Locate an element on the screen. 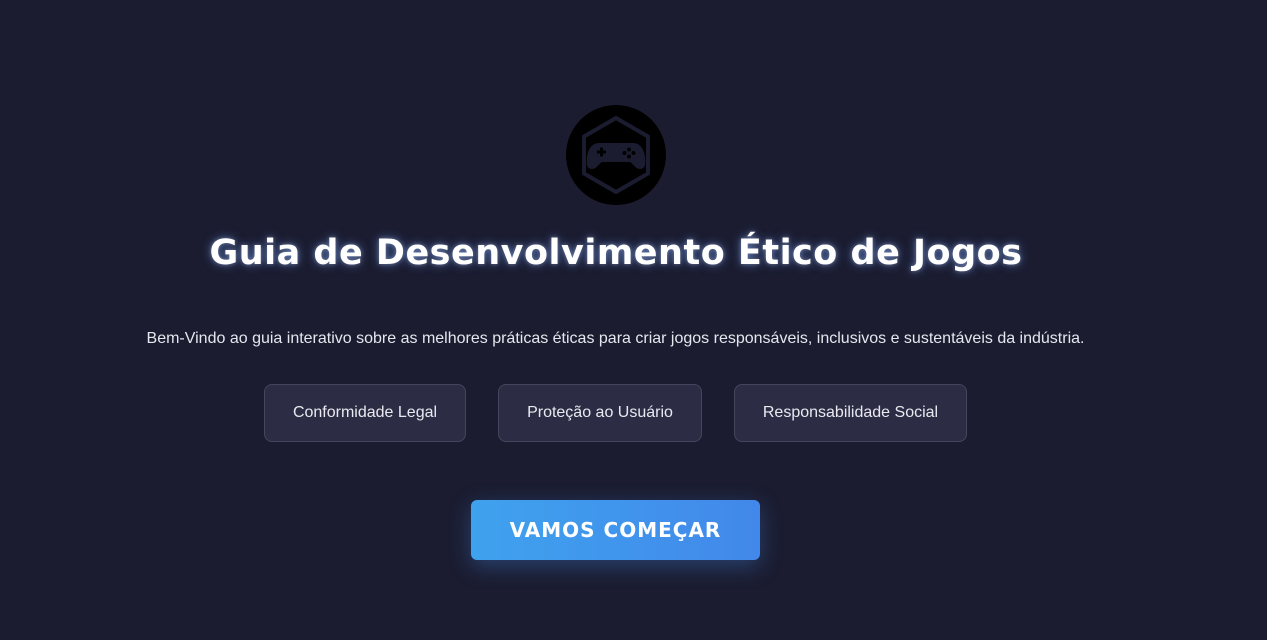 This screenshot has width=1267, height=640. page-title: Guia de Desenvolvimento Ético de Jogos is located at coordinates (616, 253).